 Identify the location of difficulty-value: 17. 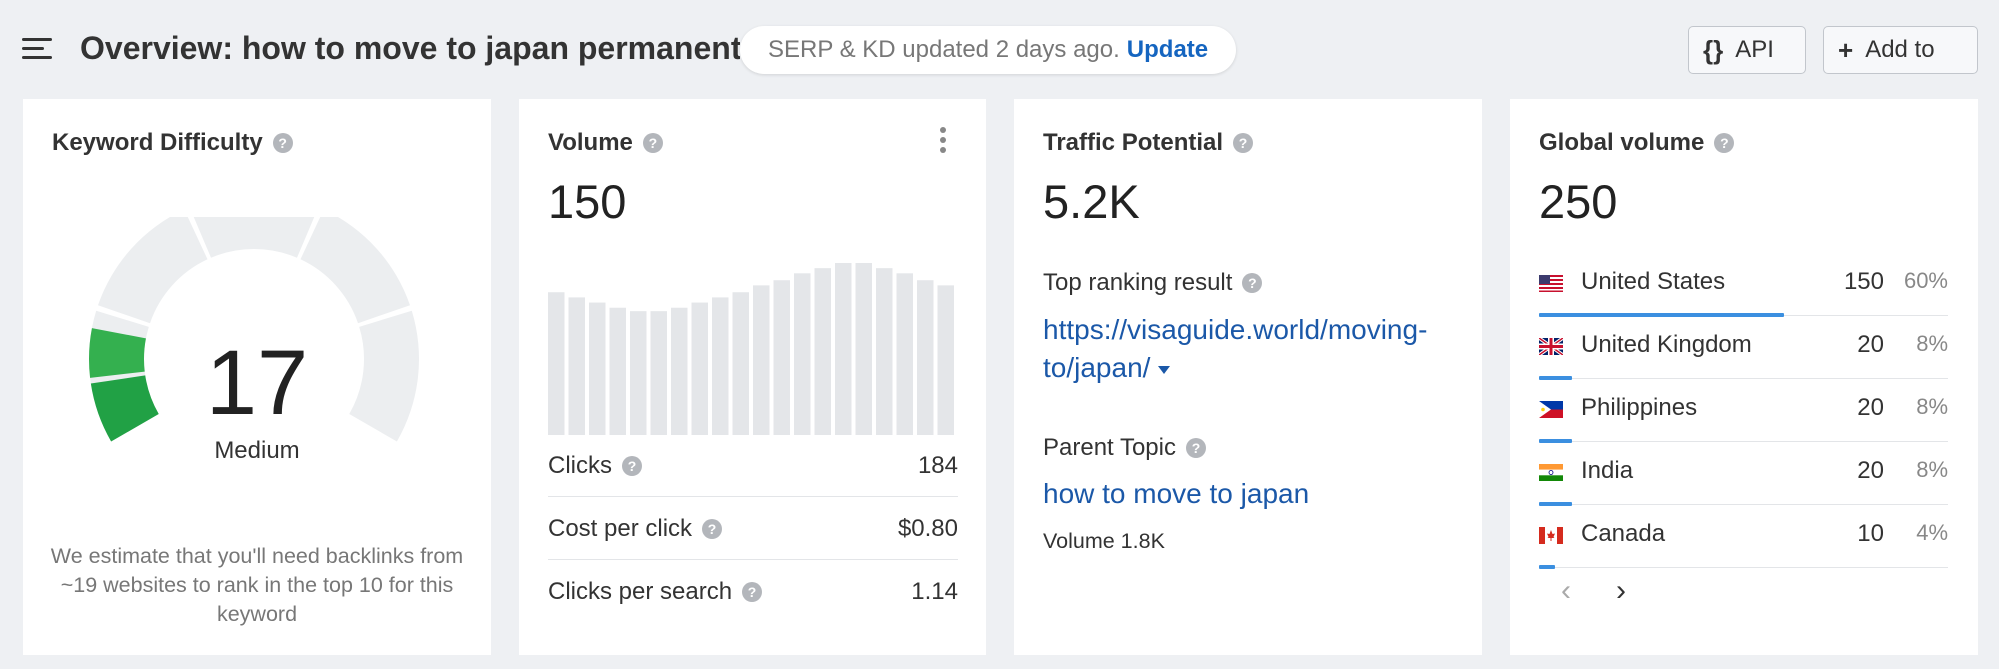
(257, 383).